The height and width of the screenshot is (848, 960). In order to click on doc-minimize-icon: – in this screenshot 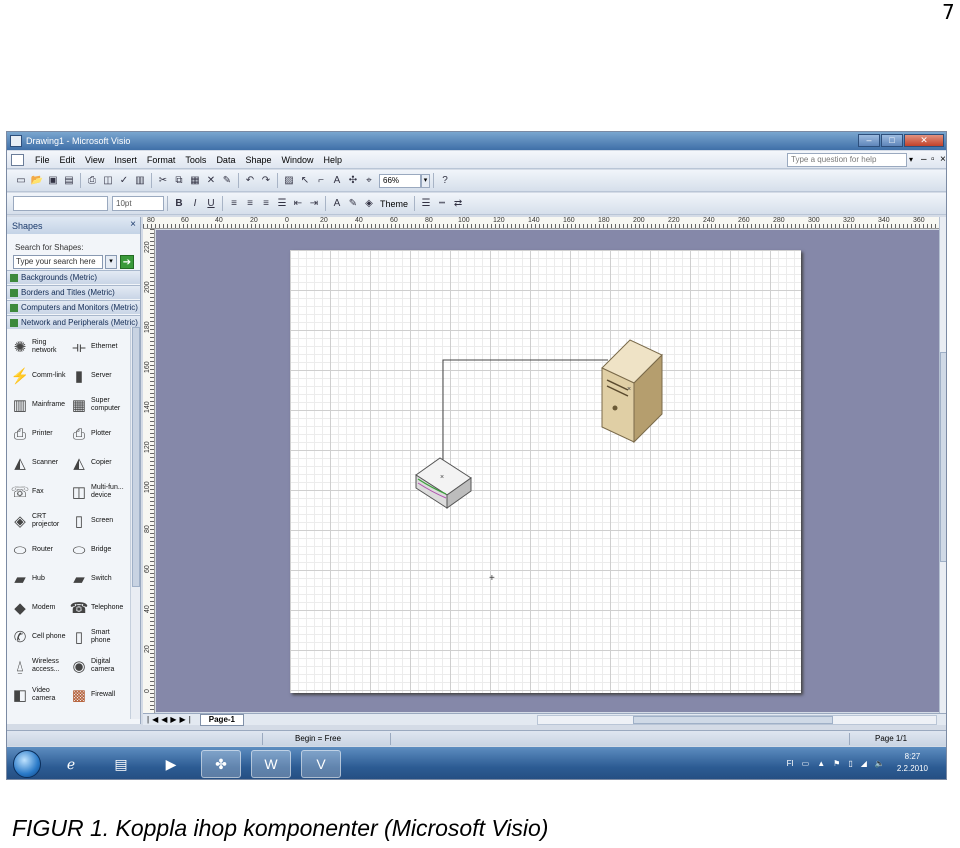, I will do `click(924, 159)`.